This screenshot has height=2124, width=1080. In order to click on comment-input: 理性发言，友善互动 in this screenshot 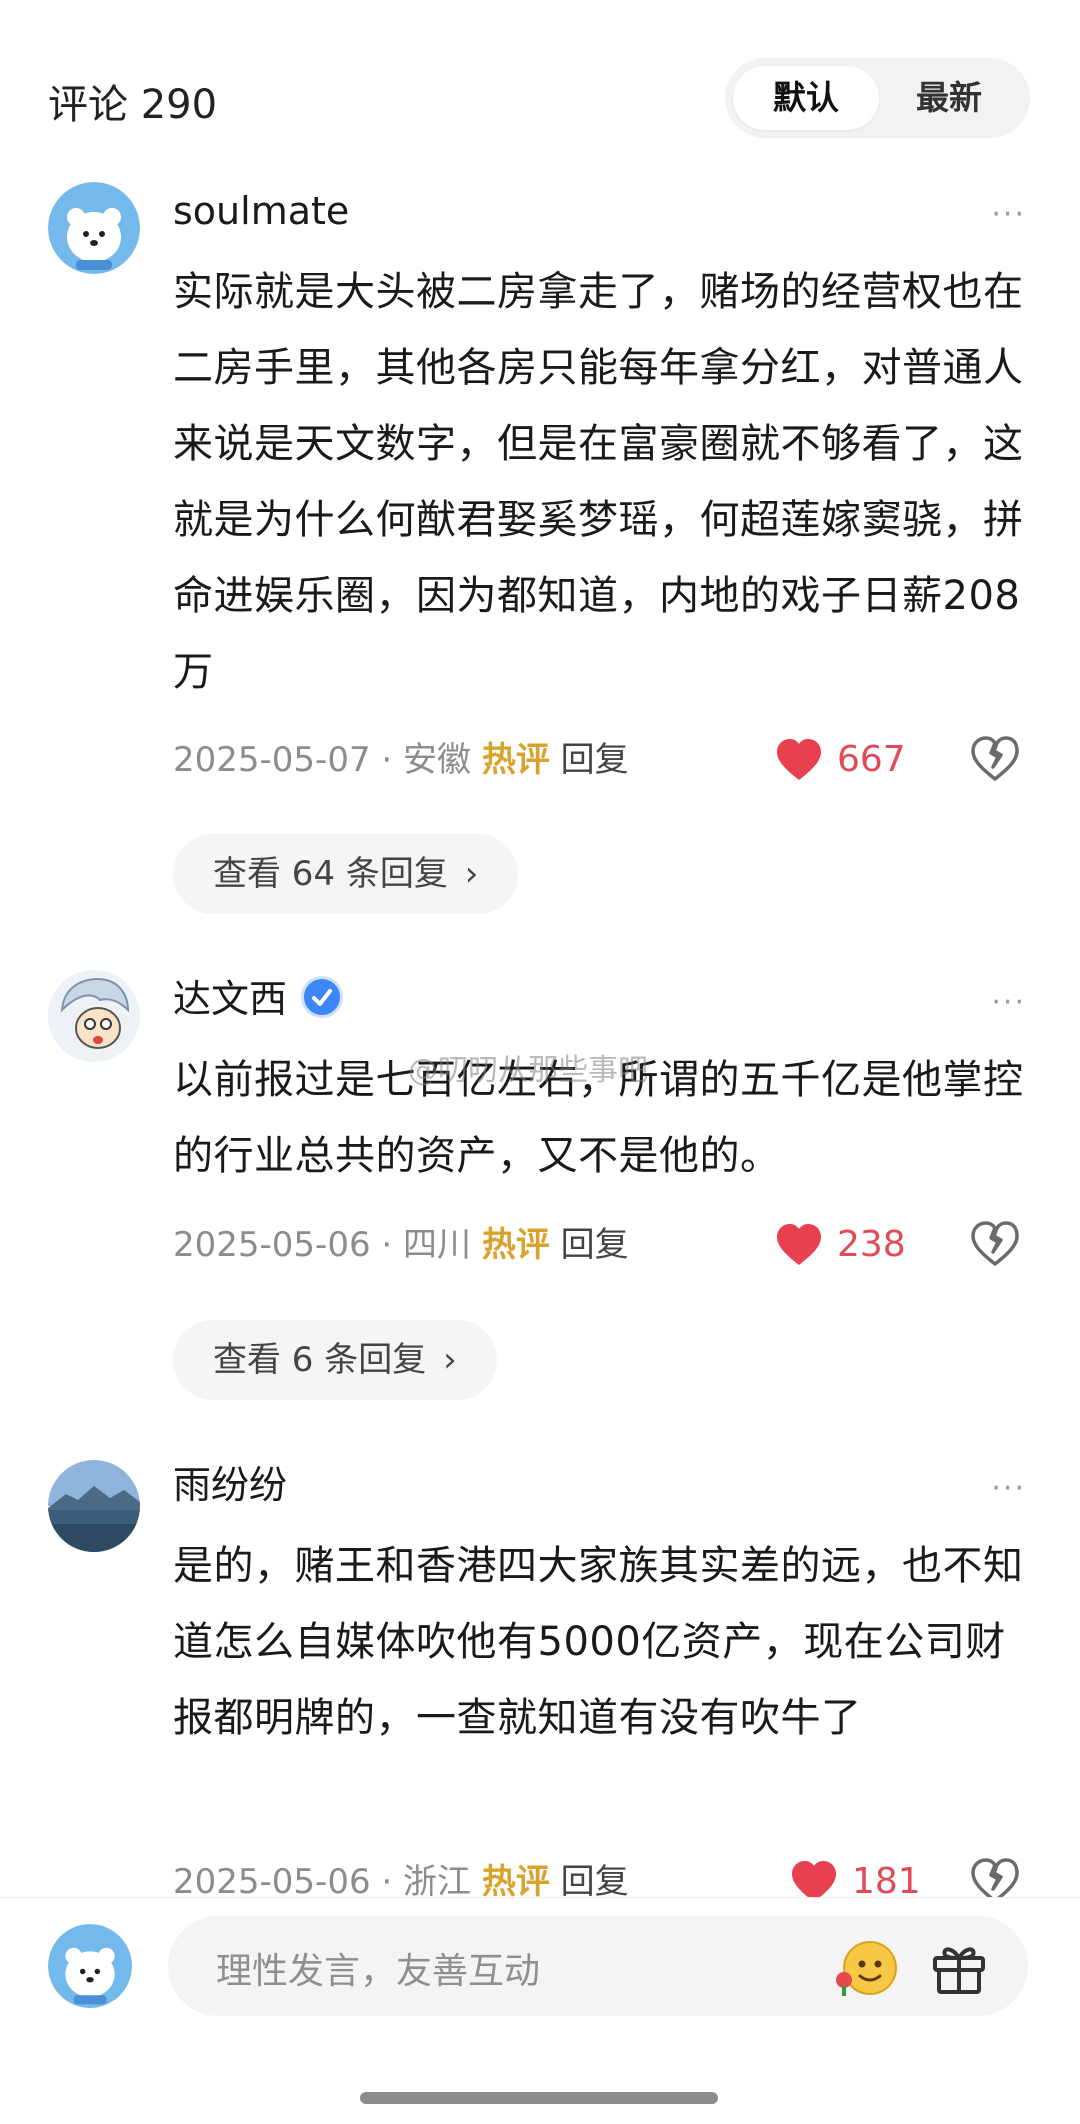, I will do `click(598, 1966)`.